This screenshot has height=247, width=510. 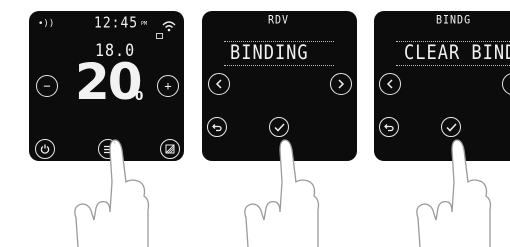 I want to click on signal-icon: •)), so click(x=46, y=24).